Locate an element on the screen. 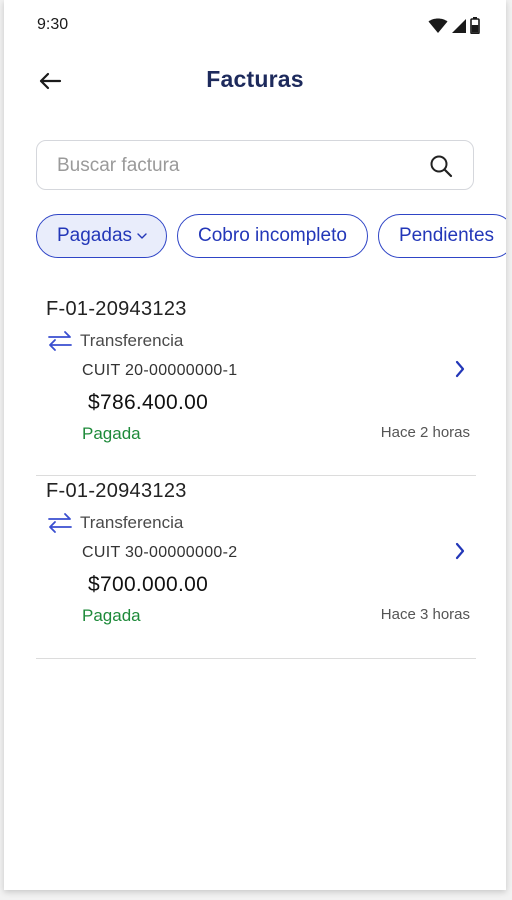 This screenshot has height=900, width=512. page-title: Facturas is located at coordinates (255, 79).